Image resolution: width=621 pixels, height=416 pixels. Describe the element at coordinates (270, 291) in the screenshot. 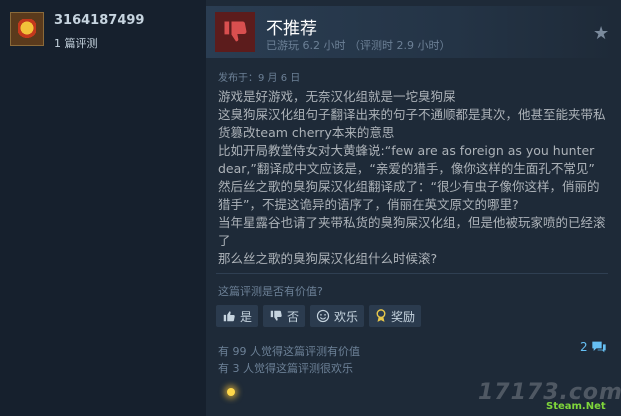

I see `helpful-question: 这篇评测是否有价值?` at that location.